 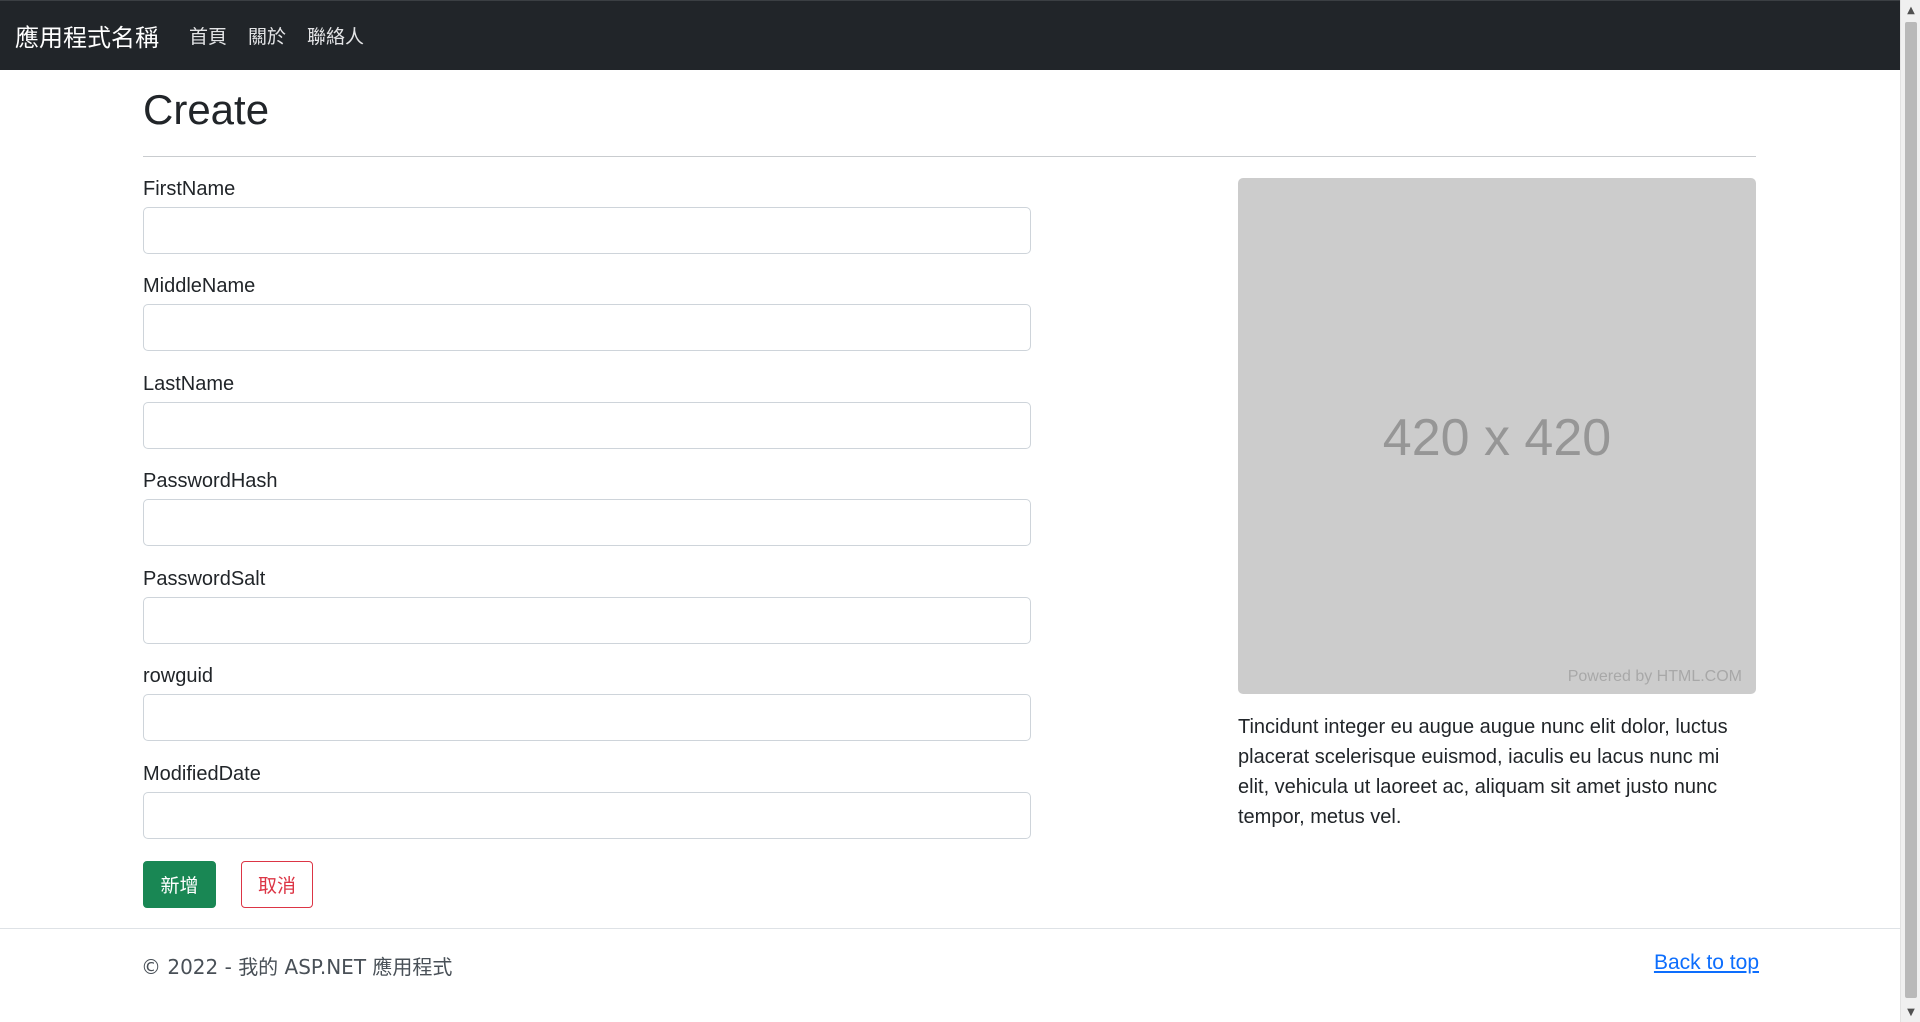 What do you see at coordinates (208, 35) in the screenshot?
I see `nav-link-home: 首頁` at bounding box center [208, 35].